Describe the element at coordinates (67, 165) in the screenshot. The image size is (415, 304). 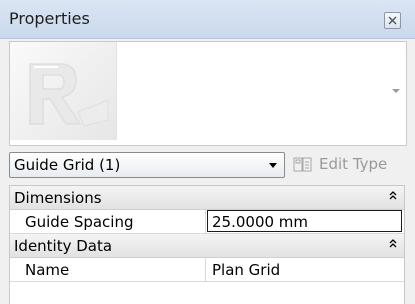
I see `type-selector-value: Guide Grid (1)` at that location.